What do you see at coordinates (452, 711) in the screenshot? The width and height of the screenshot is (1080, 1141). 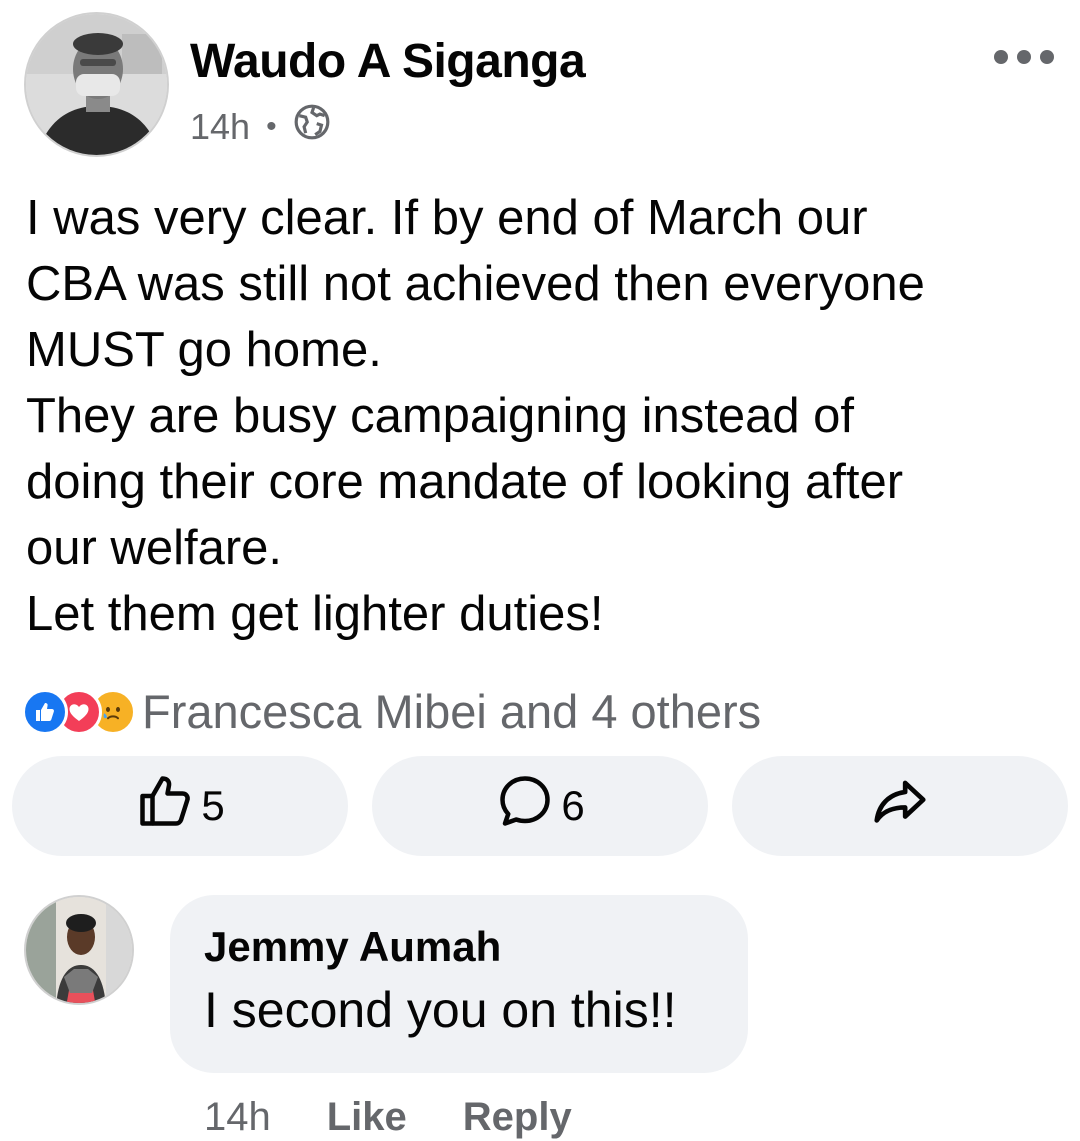 I see `reactions-summary-text: Francesca Mibei and 4 others` at bounding box center [452, 711].